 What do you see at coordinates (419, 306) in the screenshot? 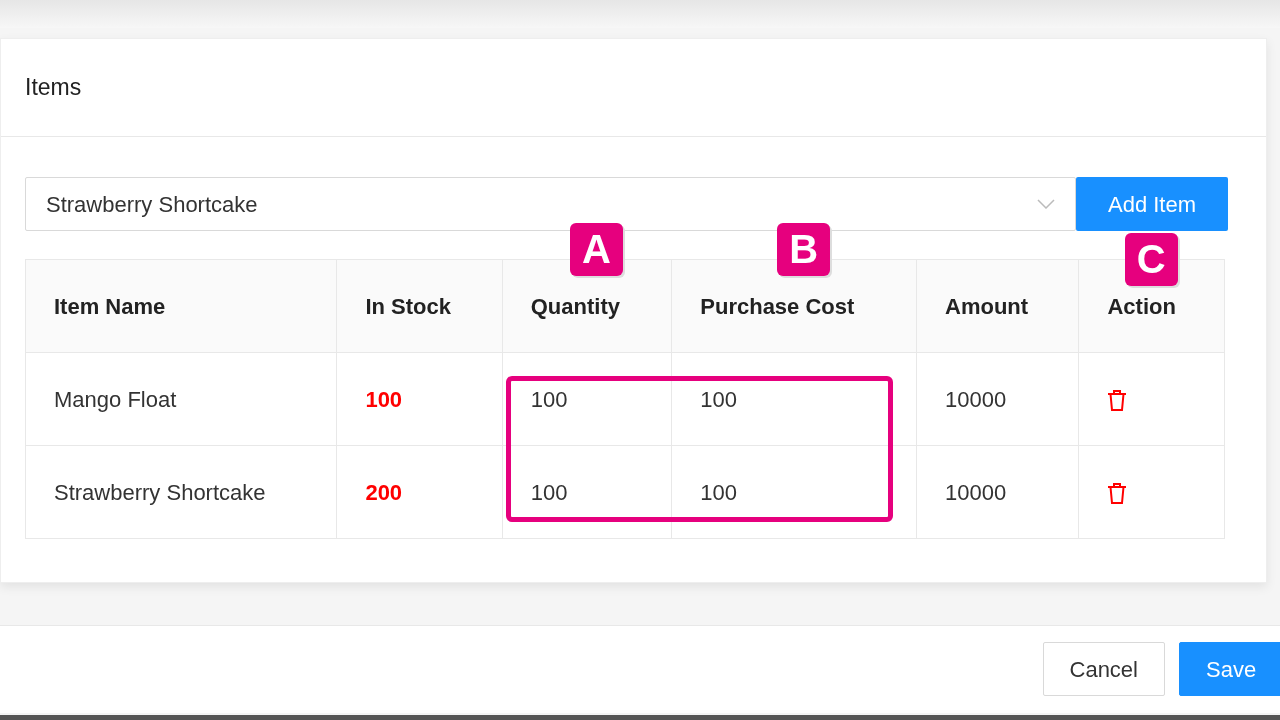
I see `column-header: In Stock` at bounding box center [419, 306].